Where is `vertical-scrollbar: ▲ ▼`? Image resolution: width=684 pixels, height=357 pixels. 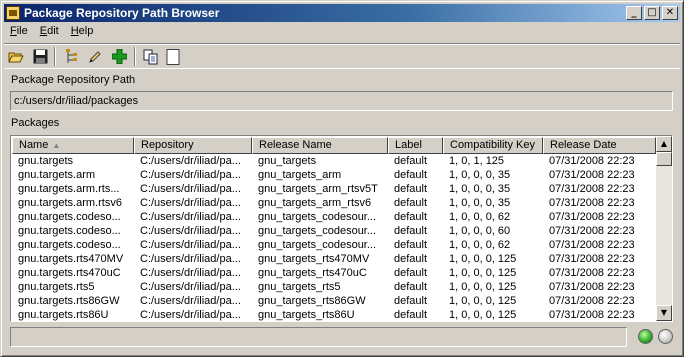 vertical-scrollbar: ▲ ▼ is located at coordinates (664, 228).